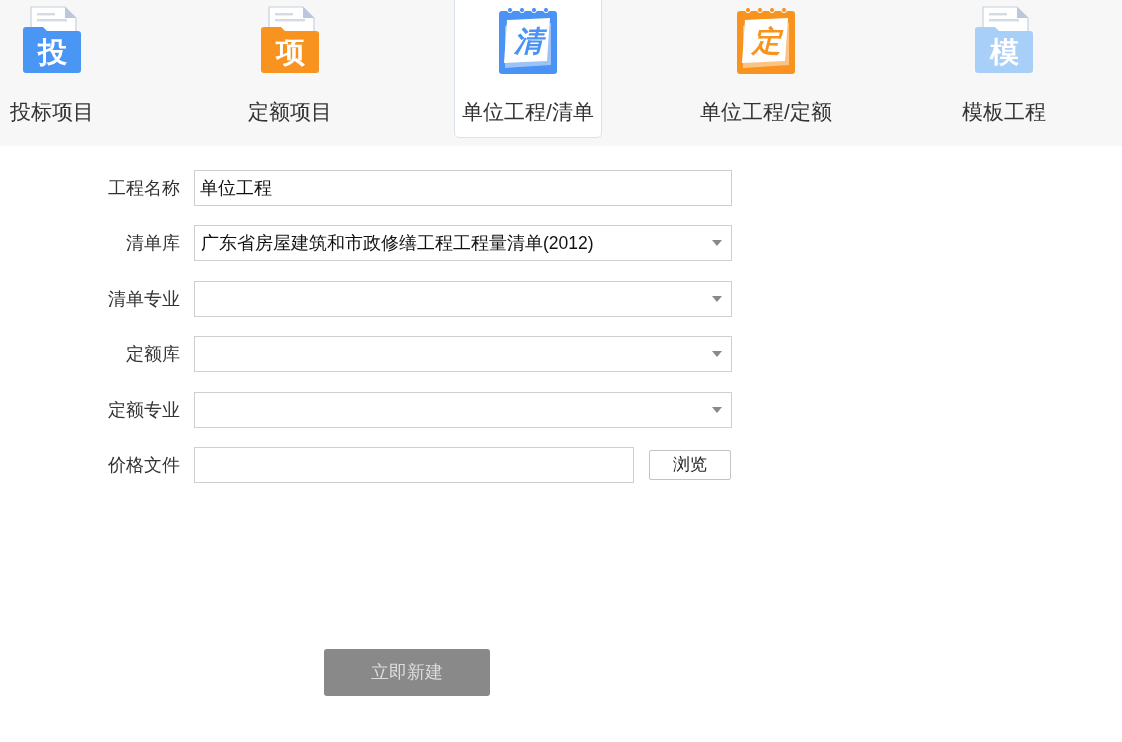  What do you see at coordinates (143, 465) in the screenshot?
I see `field-label: 价格文件` at bounding box center [143, 465].